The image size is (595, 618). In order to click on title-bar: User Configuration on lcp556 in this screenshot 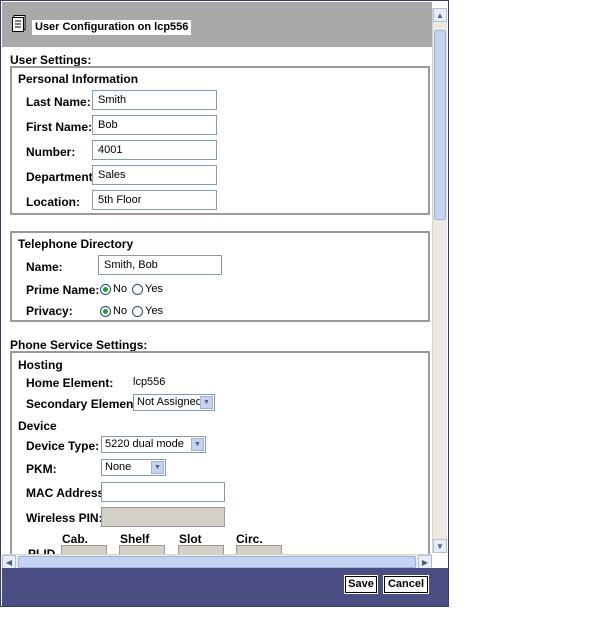, I will do `click(217, 24)`.